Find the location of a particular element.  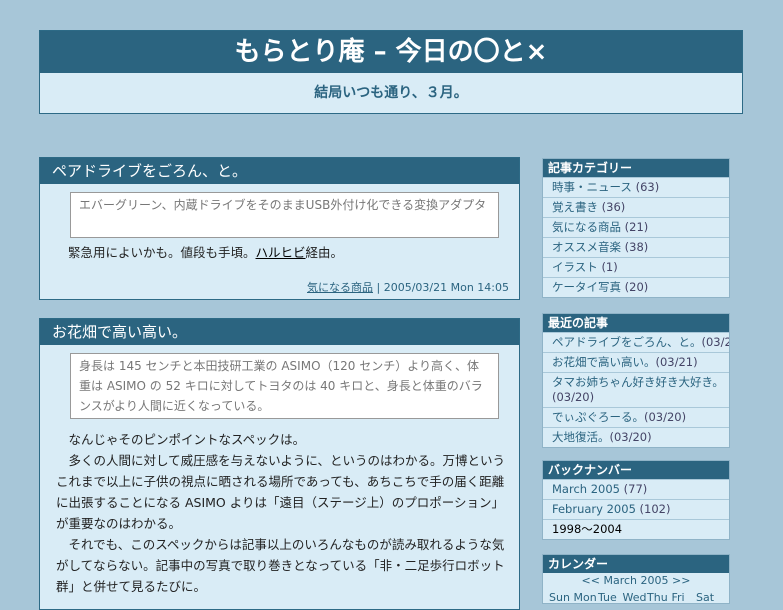

blog-header: もらとり庵 – 今日の〇と× 結局いつも通り、３月。 is located at coordinates (391, 72).